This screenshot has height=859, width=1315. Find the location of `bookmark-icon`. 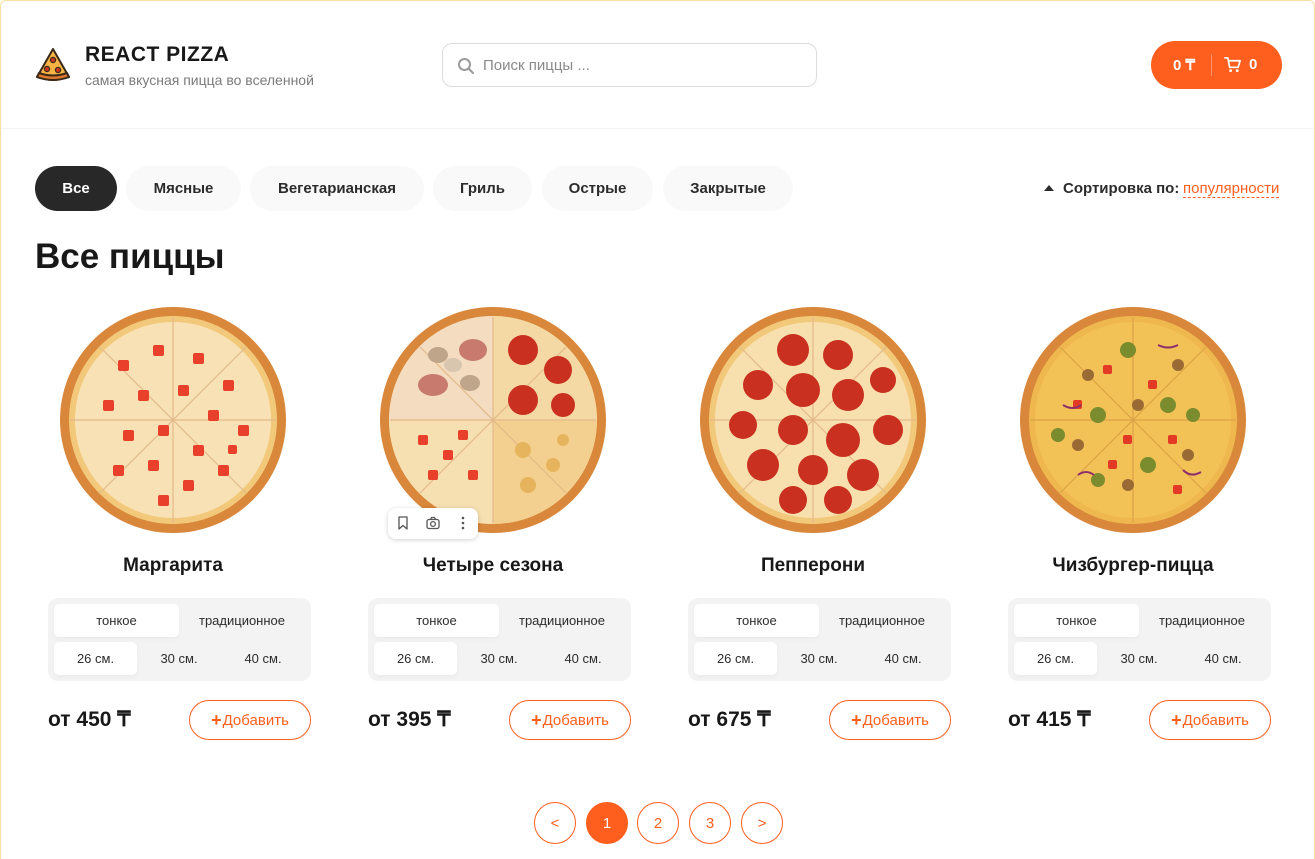

bookmark-icon is located at coordinates (403, 523).